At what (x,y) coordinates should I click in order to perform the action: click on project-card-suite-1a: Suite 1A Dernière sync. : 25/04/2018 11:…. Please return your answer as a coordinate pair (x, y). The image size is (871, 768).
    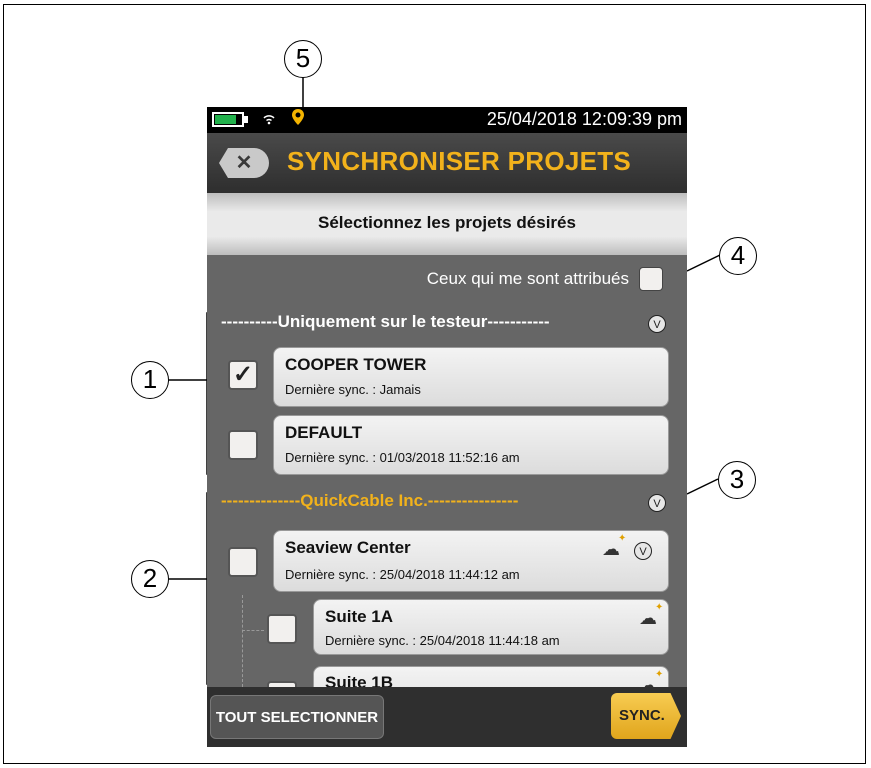
    Looking at the image, I should click on (491, 627).